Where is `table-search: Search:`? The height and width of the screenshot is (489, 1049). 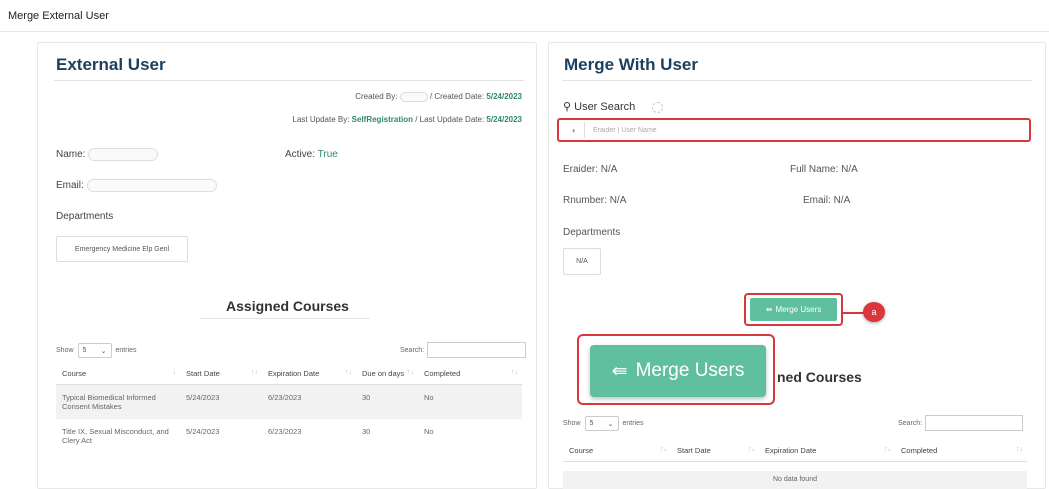
table-search: Search: is located at coordinates (463, 350).